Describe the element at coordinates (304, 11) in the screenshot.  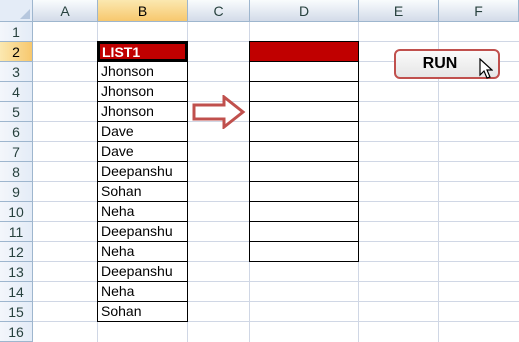
I see `column-header-d: D` at that location.